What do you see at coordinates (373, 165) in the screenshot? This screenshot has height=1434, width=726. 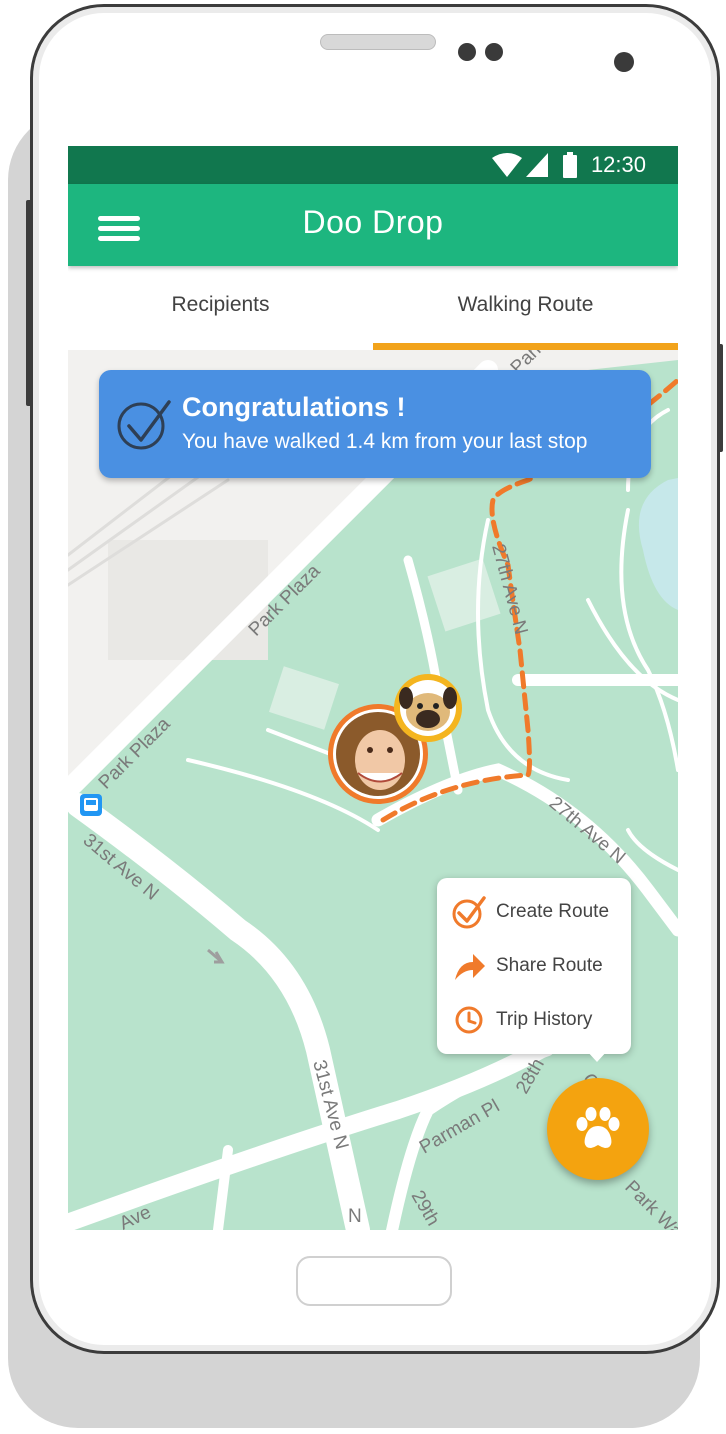 I see `status-bar: 12:30` at bounding box center [373, 165].